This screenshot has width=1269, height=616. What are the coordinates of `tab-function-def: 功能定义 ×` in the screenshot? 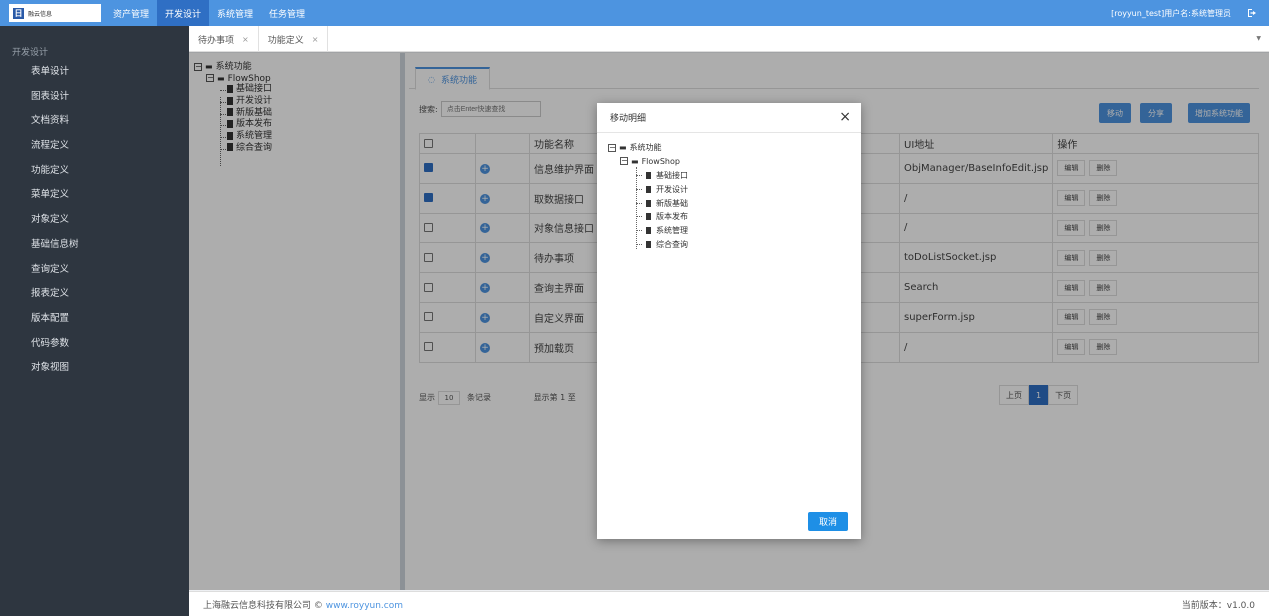 It's located at (294, 39).